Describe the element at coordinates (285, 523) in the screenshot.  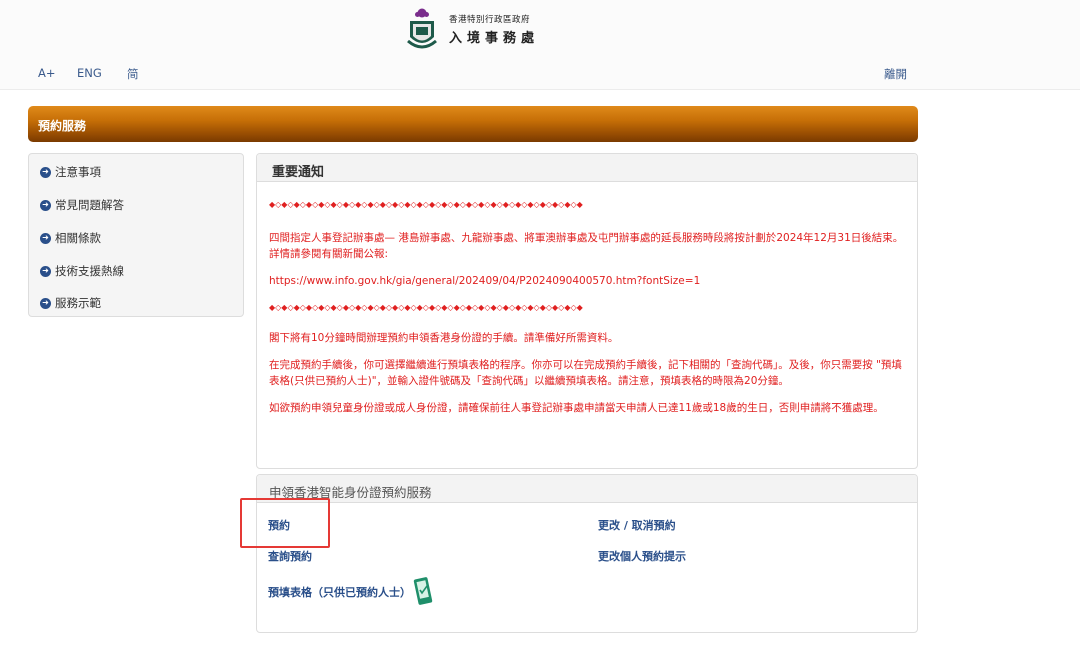
I see `highlight-box` at that location.